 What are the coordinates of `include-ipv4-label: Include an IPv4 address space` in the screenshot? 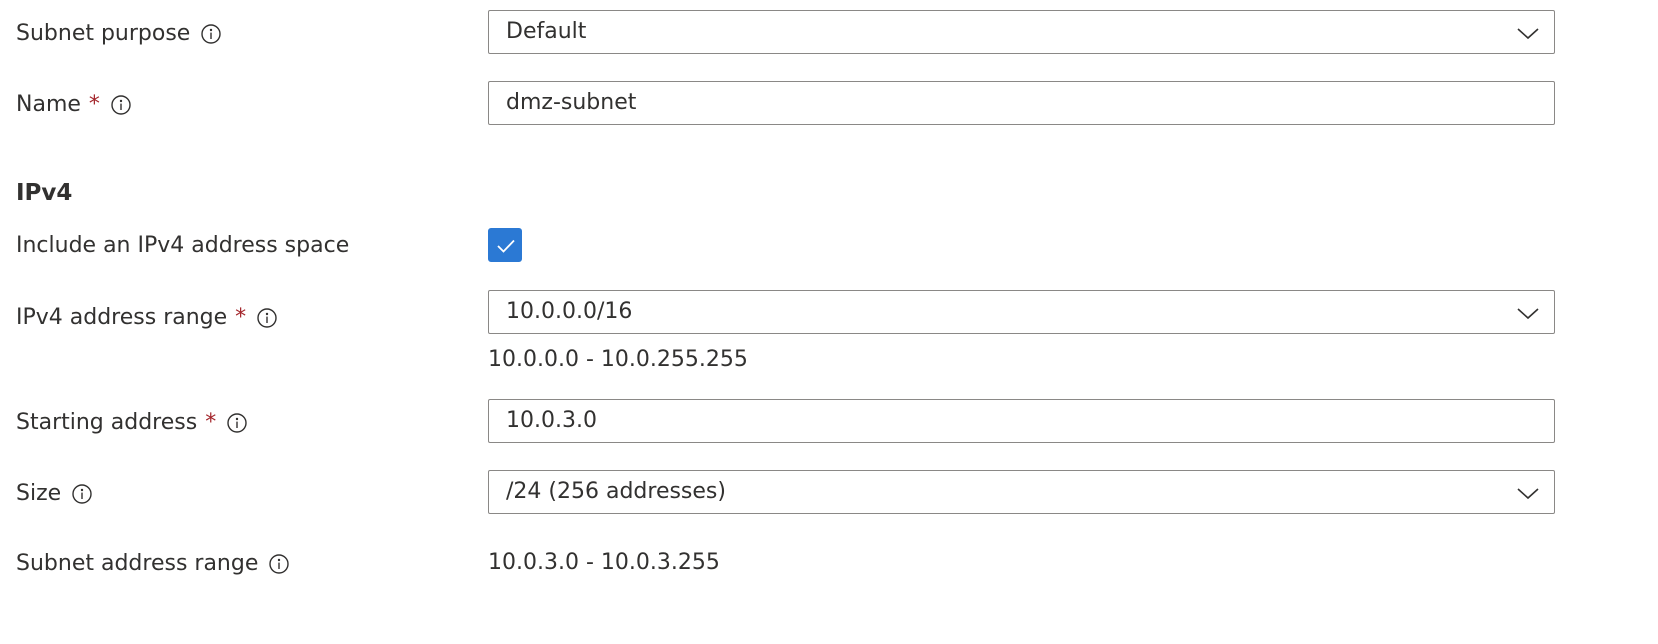 It's located at (182, 246).